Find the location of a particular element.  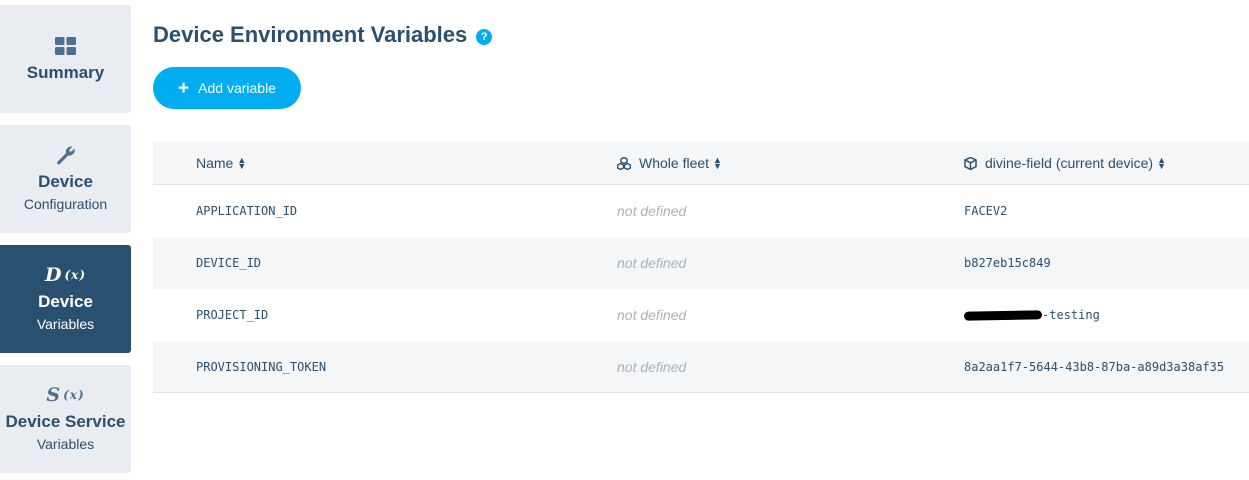

page-title: Device Environment Variables ? is located at coordinates (323, 35).